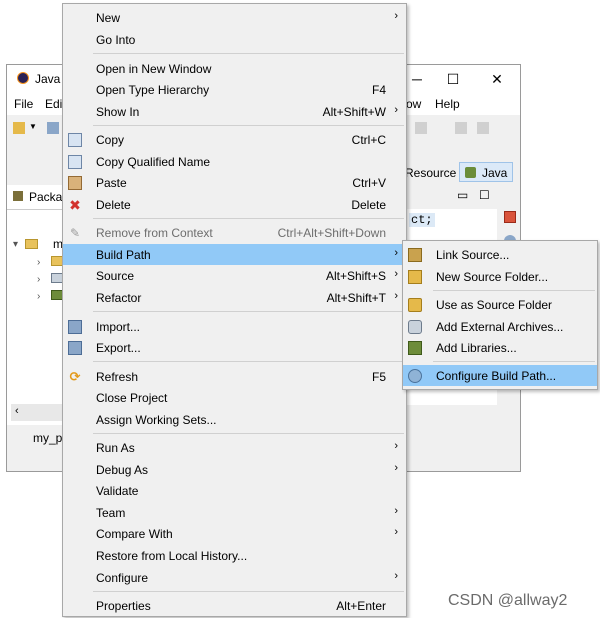 This screenshot has width=600, height=618. Describe the element at coordinates (118, 112) in the screenshot. I see `menu-item-label: Show In` at that location.